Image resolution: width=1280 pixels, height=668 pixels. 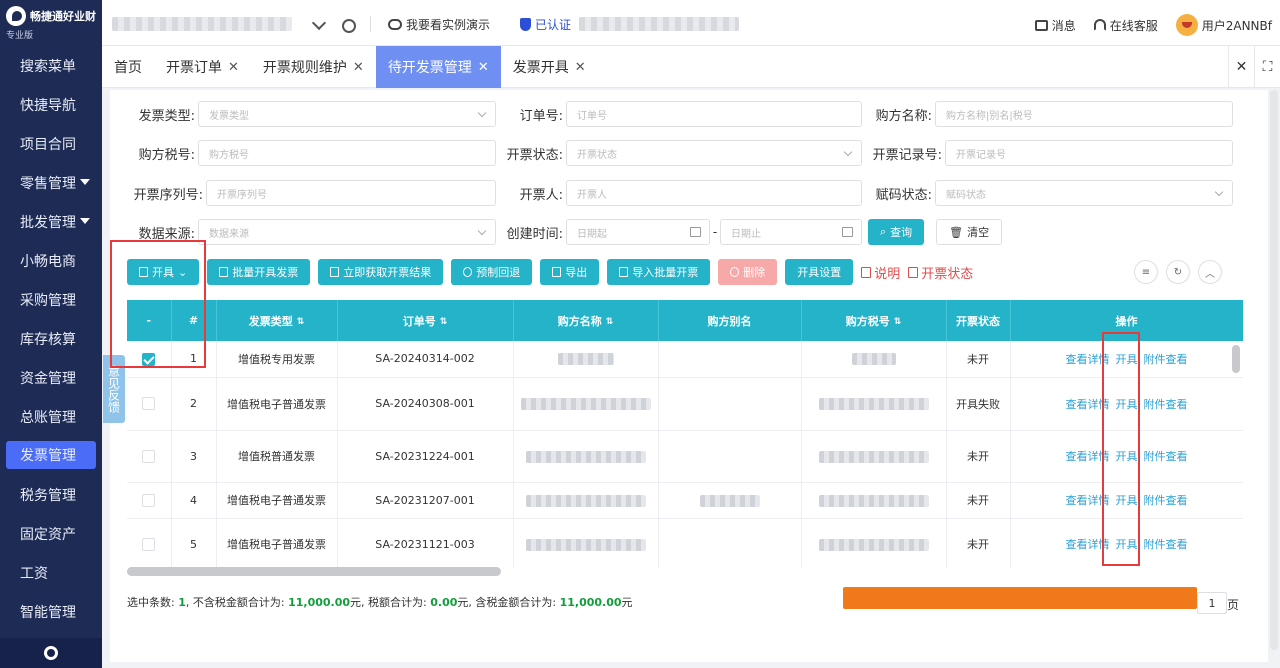 I want to click on refresh-icon: ↻, so click(x=1178, y=272).